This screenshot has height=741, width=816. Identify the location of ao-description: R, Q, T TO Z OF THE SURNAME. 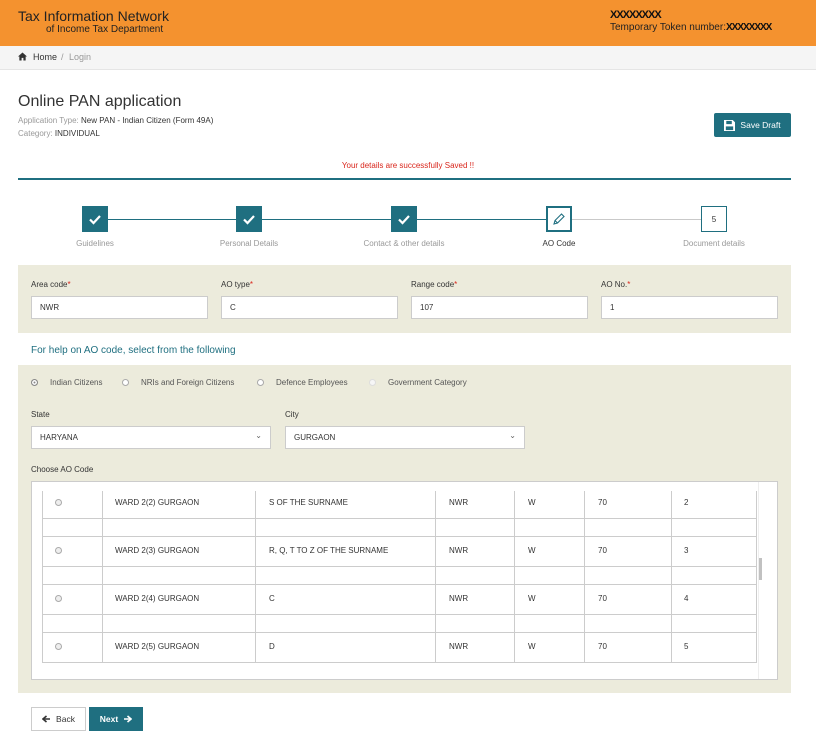
(329, 550).